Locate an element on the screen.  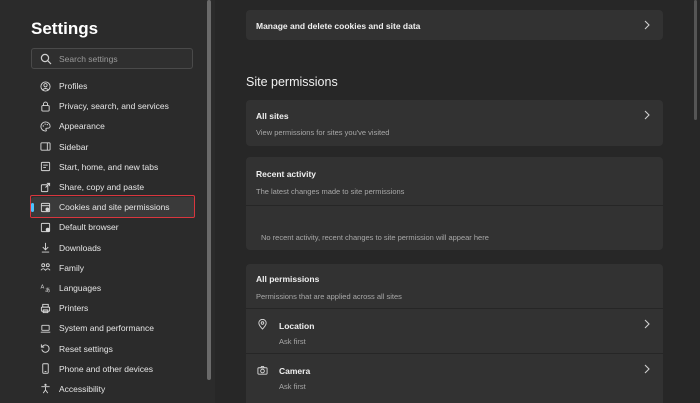
sidebar-item-profiles: Profiles is located at coordinates (113, 86).